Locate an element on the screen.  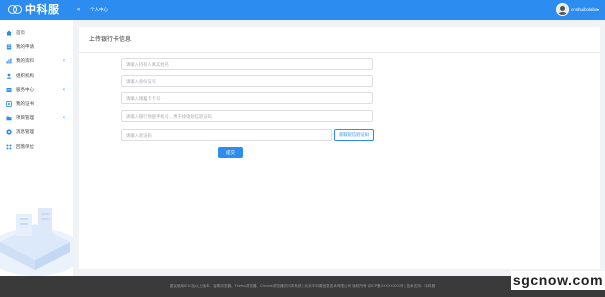
sidebar-item-home: 首页 is located at coordinates (36, 33).